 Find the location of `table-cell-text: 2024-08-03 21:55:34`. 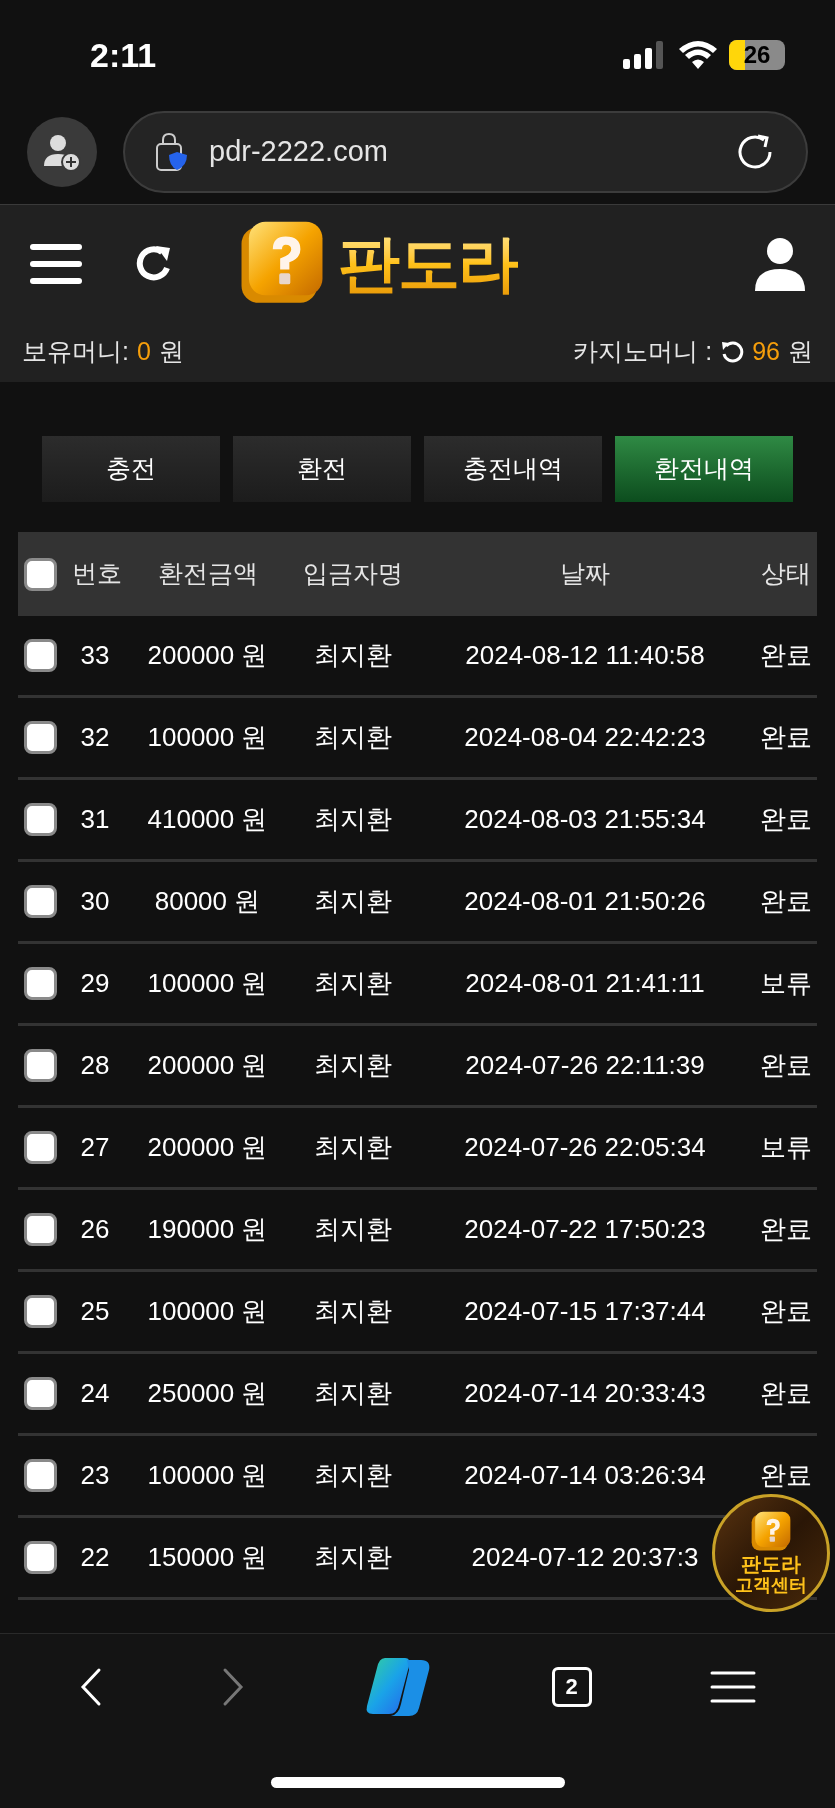

table-cell-text: 2024-08-03 21:55:34 is located at coordinates (585, 819).